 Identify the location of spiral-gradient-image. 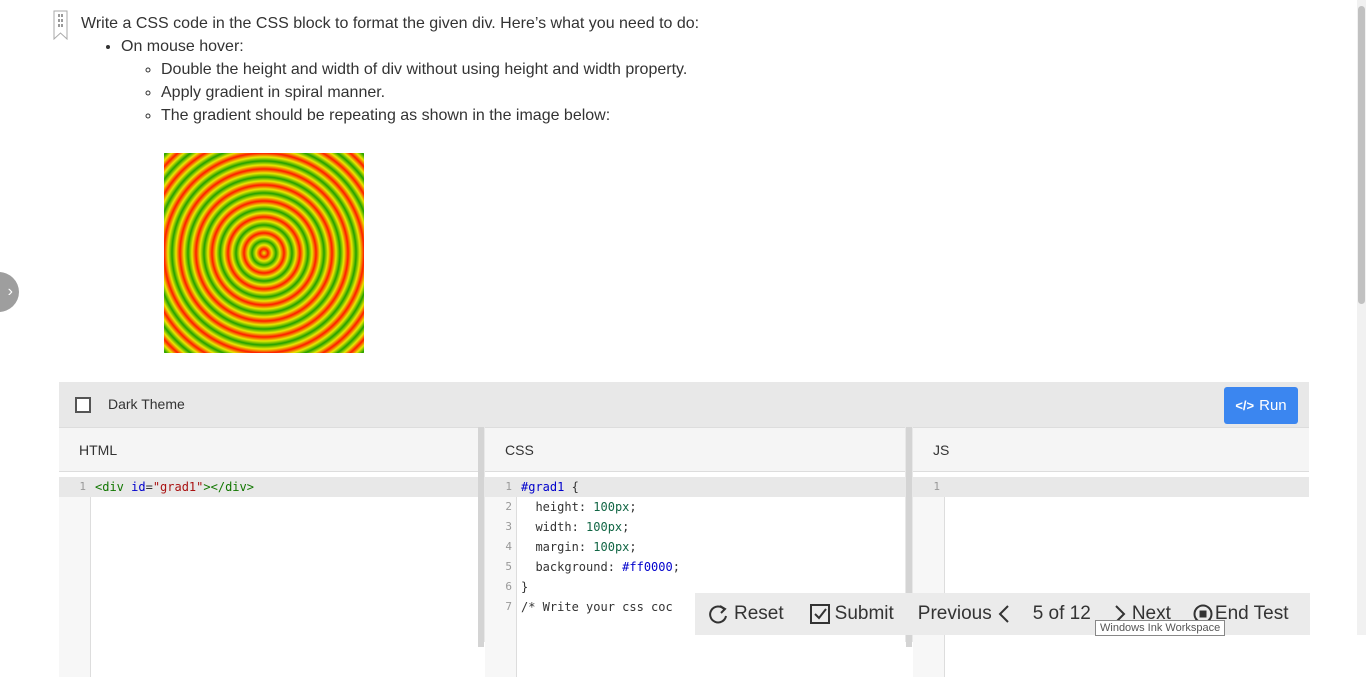
(264, 253).